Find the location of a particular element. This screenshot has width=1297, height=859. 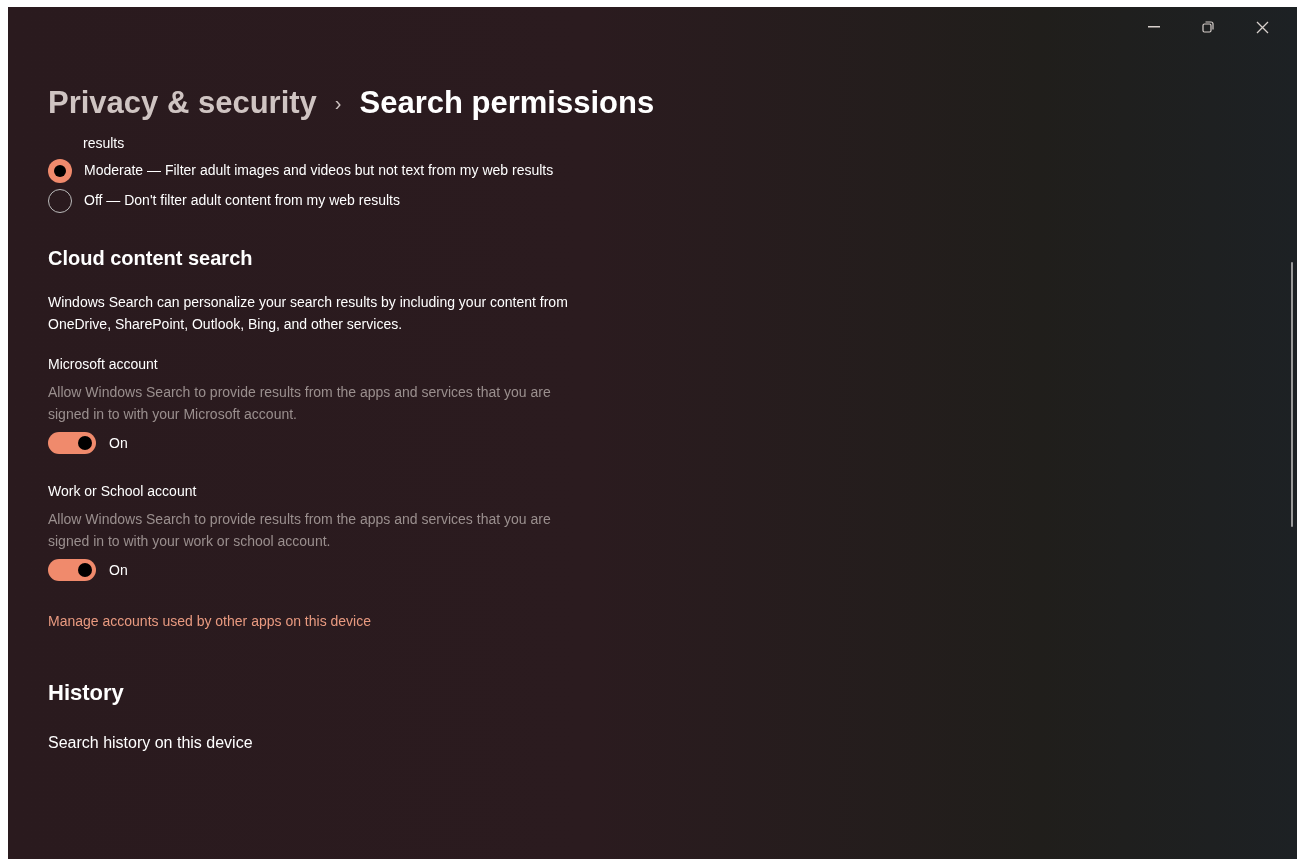

radio-button is located at coordinates (60, 171).